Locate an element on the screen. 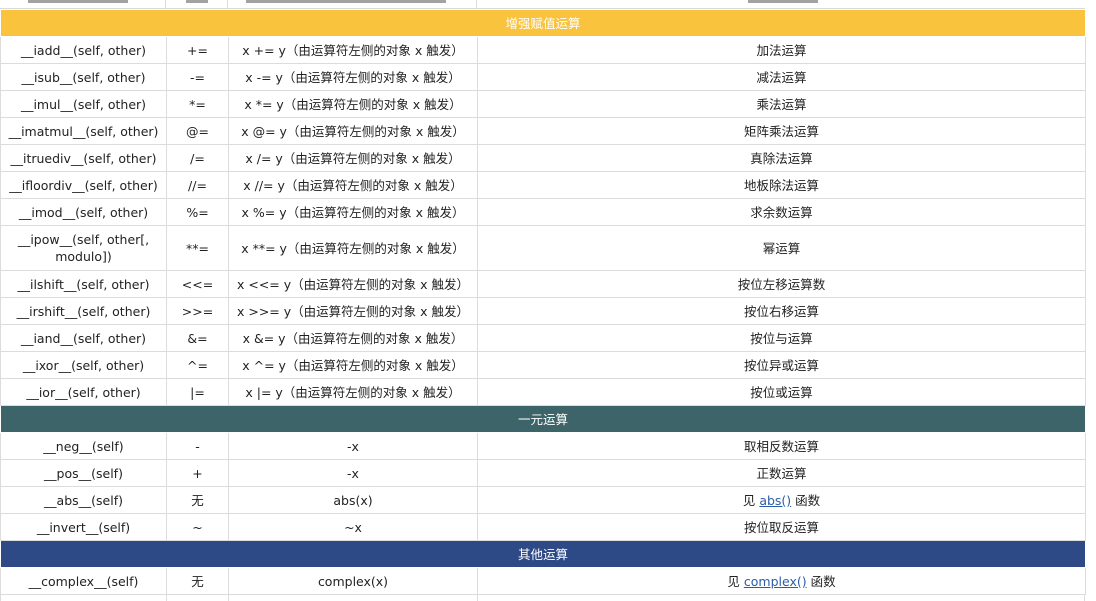  table-row: __invert__(self) ~ ~x 按位取反运算 is located at coordinates (543, 527).